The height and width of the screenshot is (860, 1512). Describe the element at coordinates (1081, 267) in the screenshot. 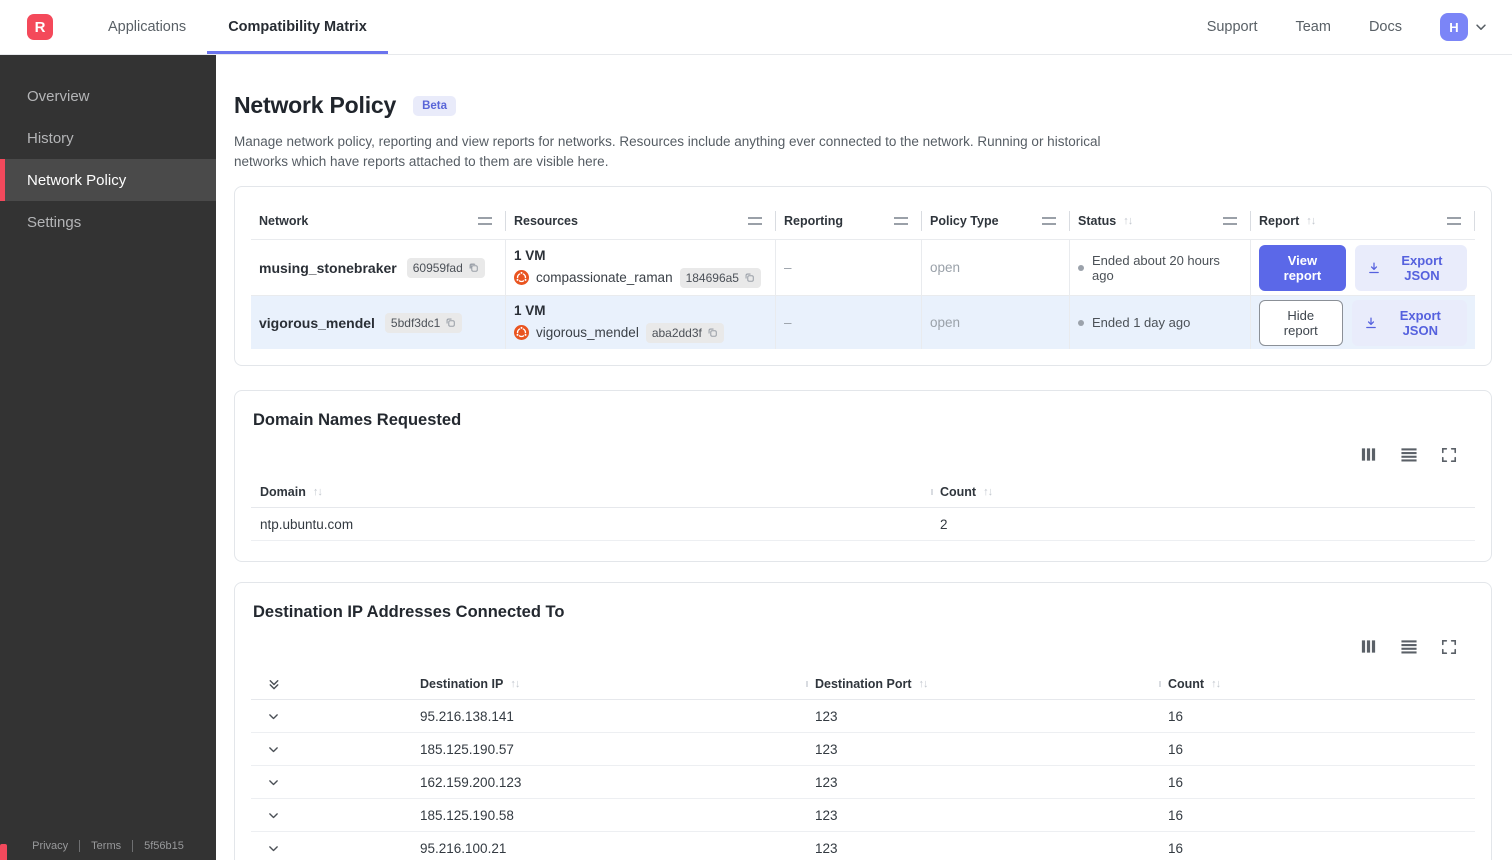

I see `status-dot` at that location.